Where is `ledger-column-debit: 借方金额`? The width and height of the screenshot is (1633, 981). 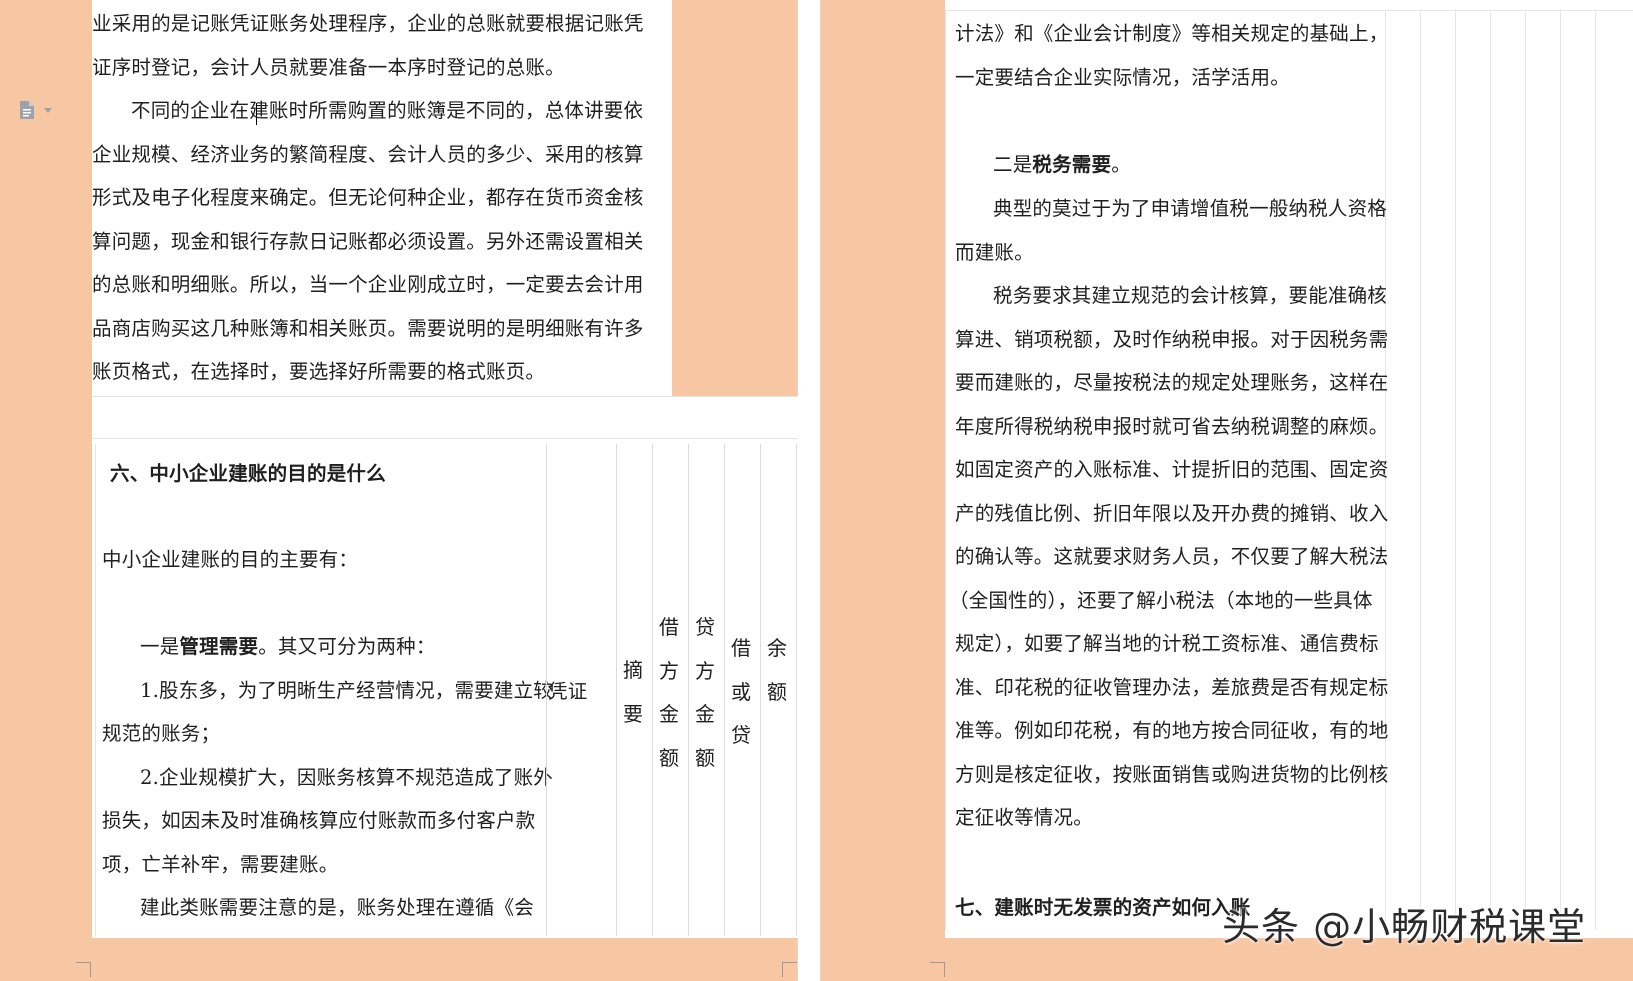 ledger-column-debit: 借方金额 is located at coordinates (669, 692).